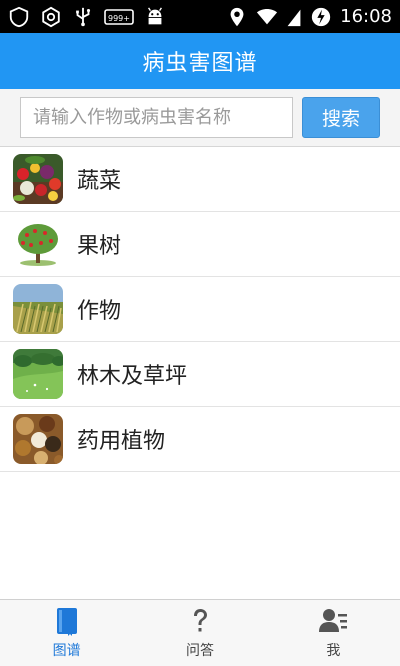 The width and height of the screenshot is (400, 666). What do you see at coordinates (267, 17) in the screenshot?
I see `wifi-icon` at bounding box center [267, 17].